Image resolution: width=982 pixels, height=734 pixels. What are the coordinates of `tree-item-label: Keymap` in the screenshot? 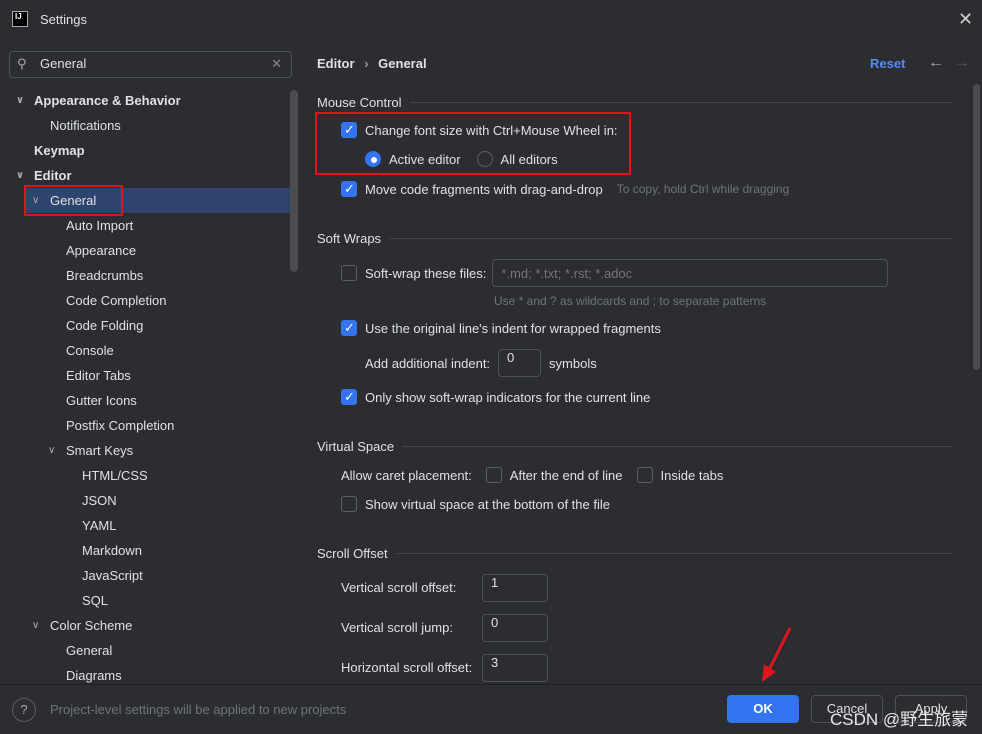 It's located at (59, 150).